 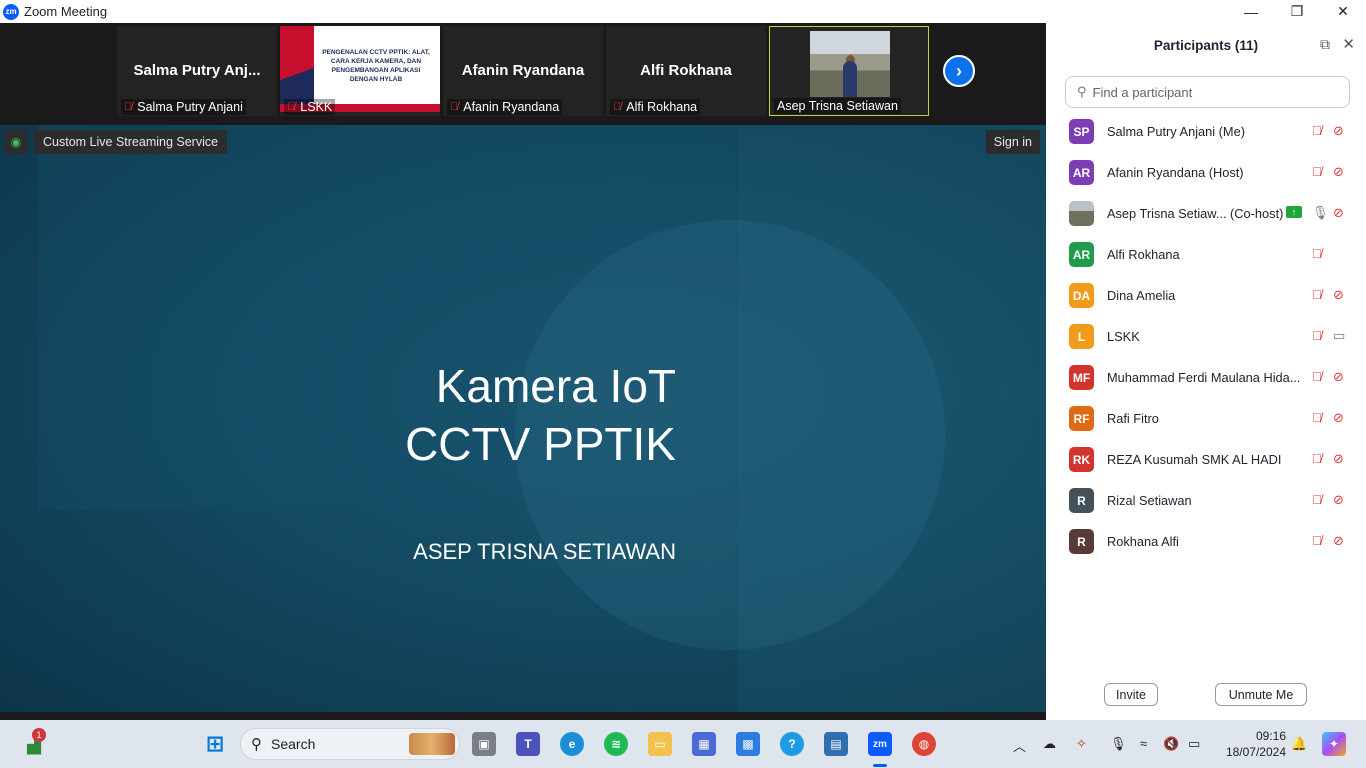 What do you see at coordinates (1348, 44) in the screenshot?
I see `close-panel-icon: ✕` at bounding box center [1348, 44].